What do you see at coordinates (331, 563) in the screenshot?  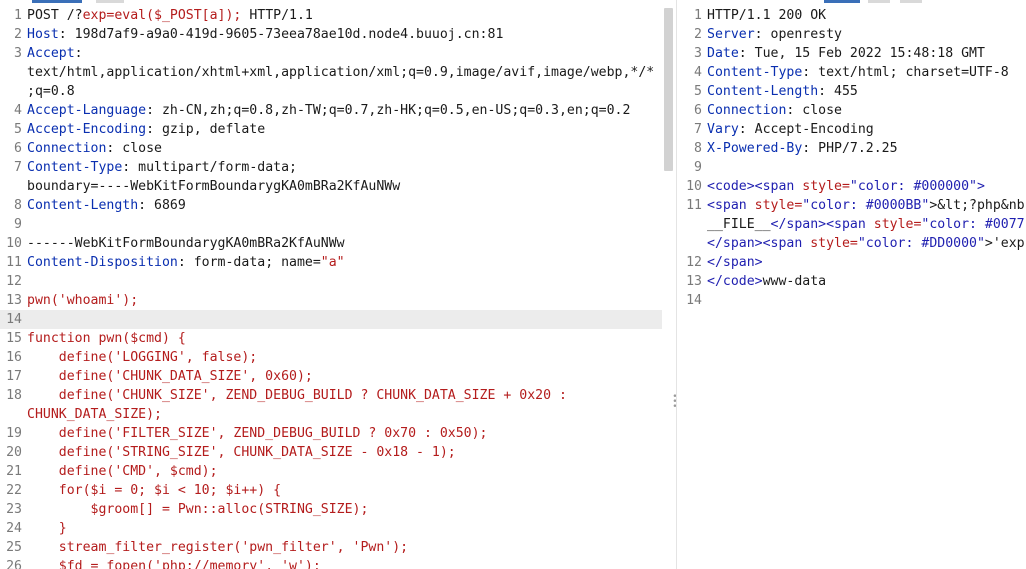 I see `request-line: 26 $fd = fopen('php://memory', 'w');` at bounding box center [331, 563].